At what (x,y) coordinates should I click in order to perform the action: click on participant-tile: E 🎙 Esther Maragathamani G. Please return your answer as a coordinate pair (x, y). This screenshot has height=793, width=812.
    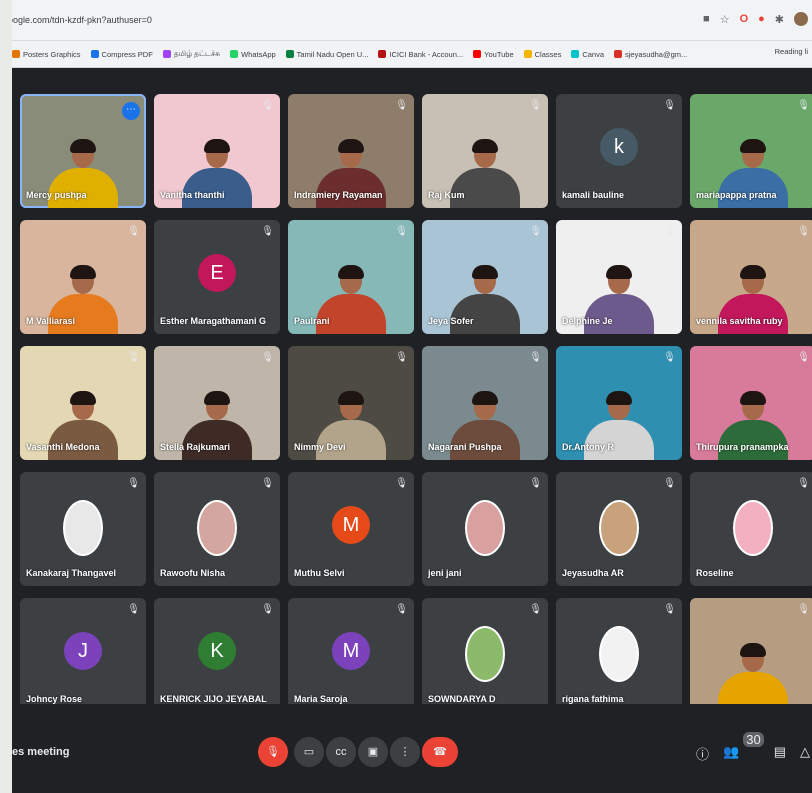
    Looking at the image, I should click on (217, 277).